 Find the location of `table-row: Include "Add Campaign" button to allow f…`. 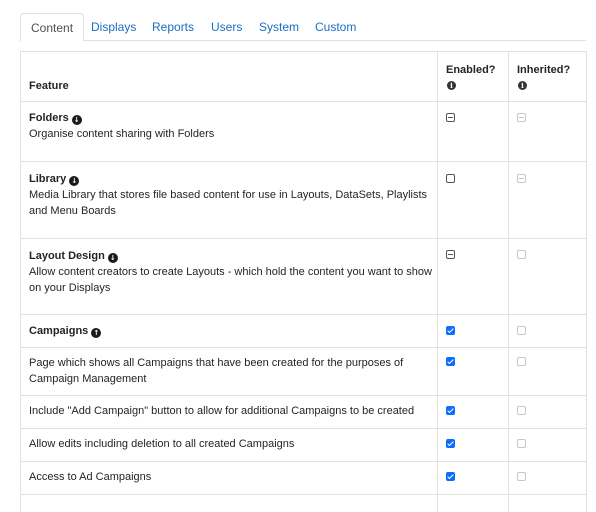

table-row: Include "Add Campaign" button to allow f… is located at coordinates (304, 412).